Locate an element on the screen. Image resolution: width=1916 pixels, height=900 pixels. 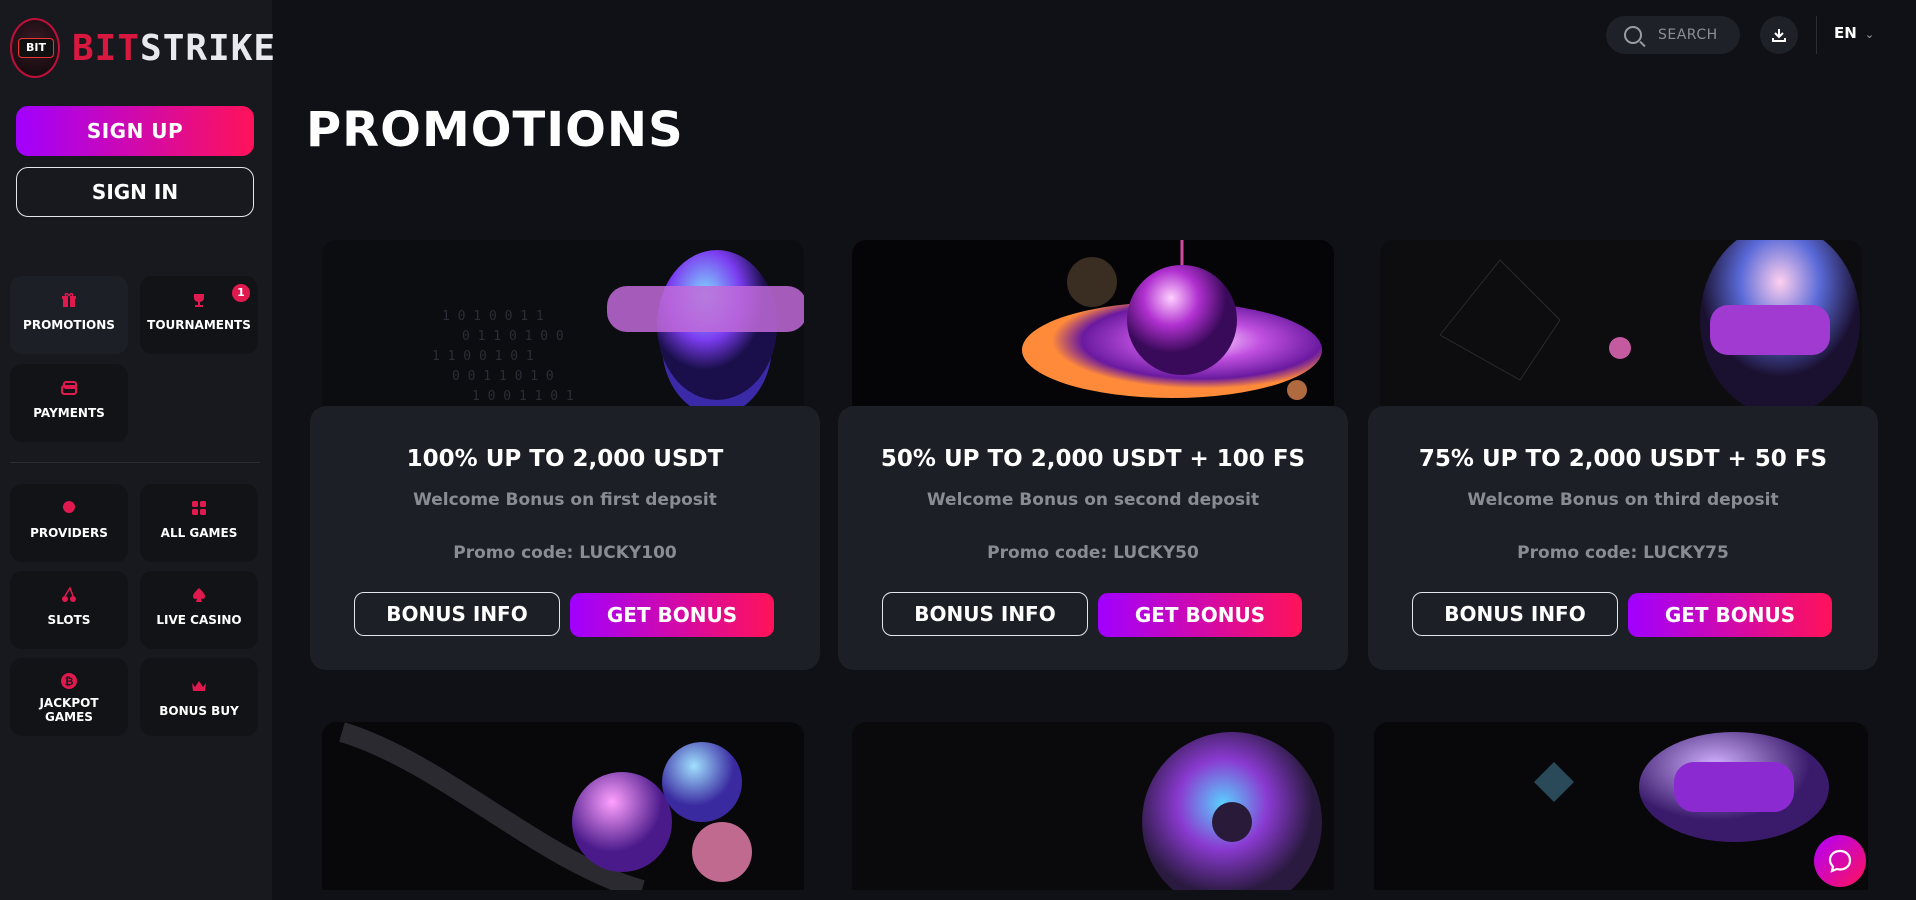
sign-up-button: SIGN UP is located at coordinates (135, 131).